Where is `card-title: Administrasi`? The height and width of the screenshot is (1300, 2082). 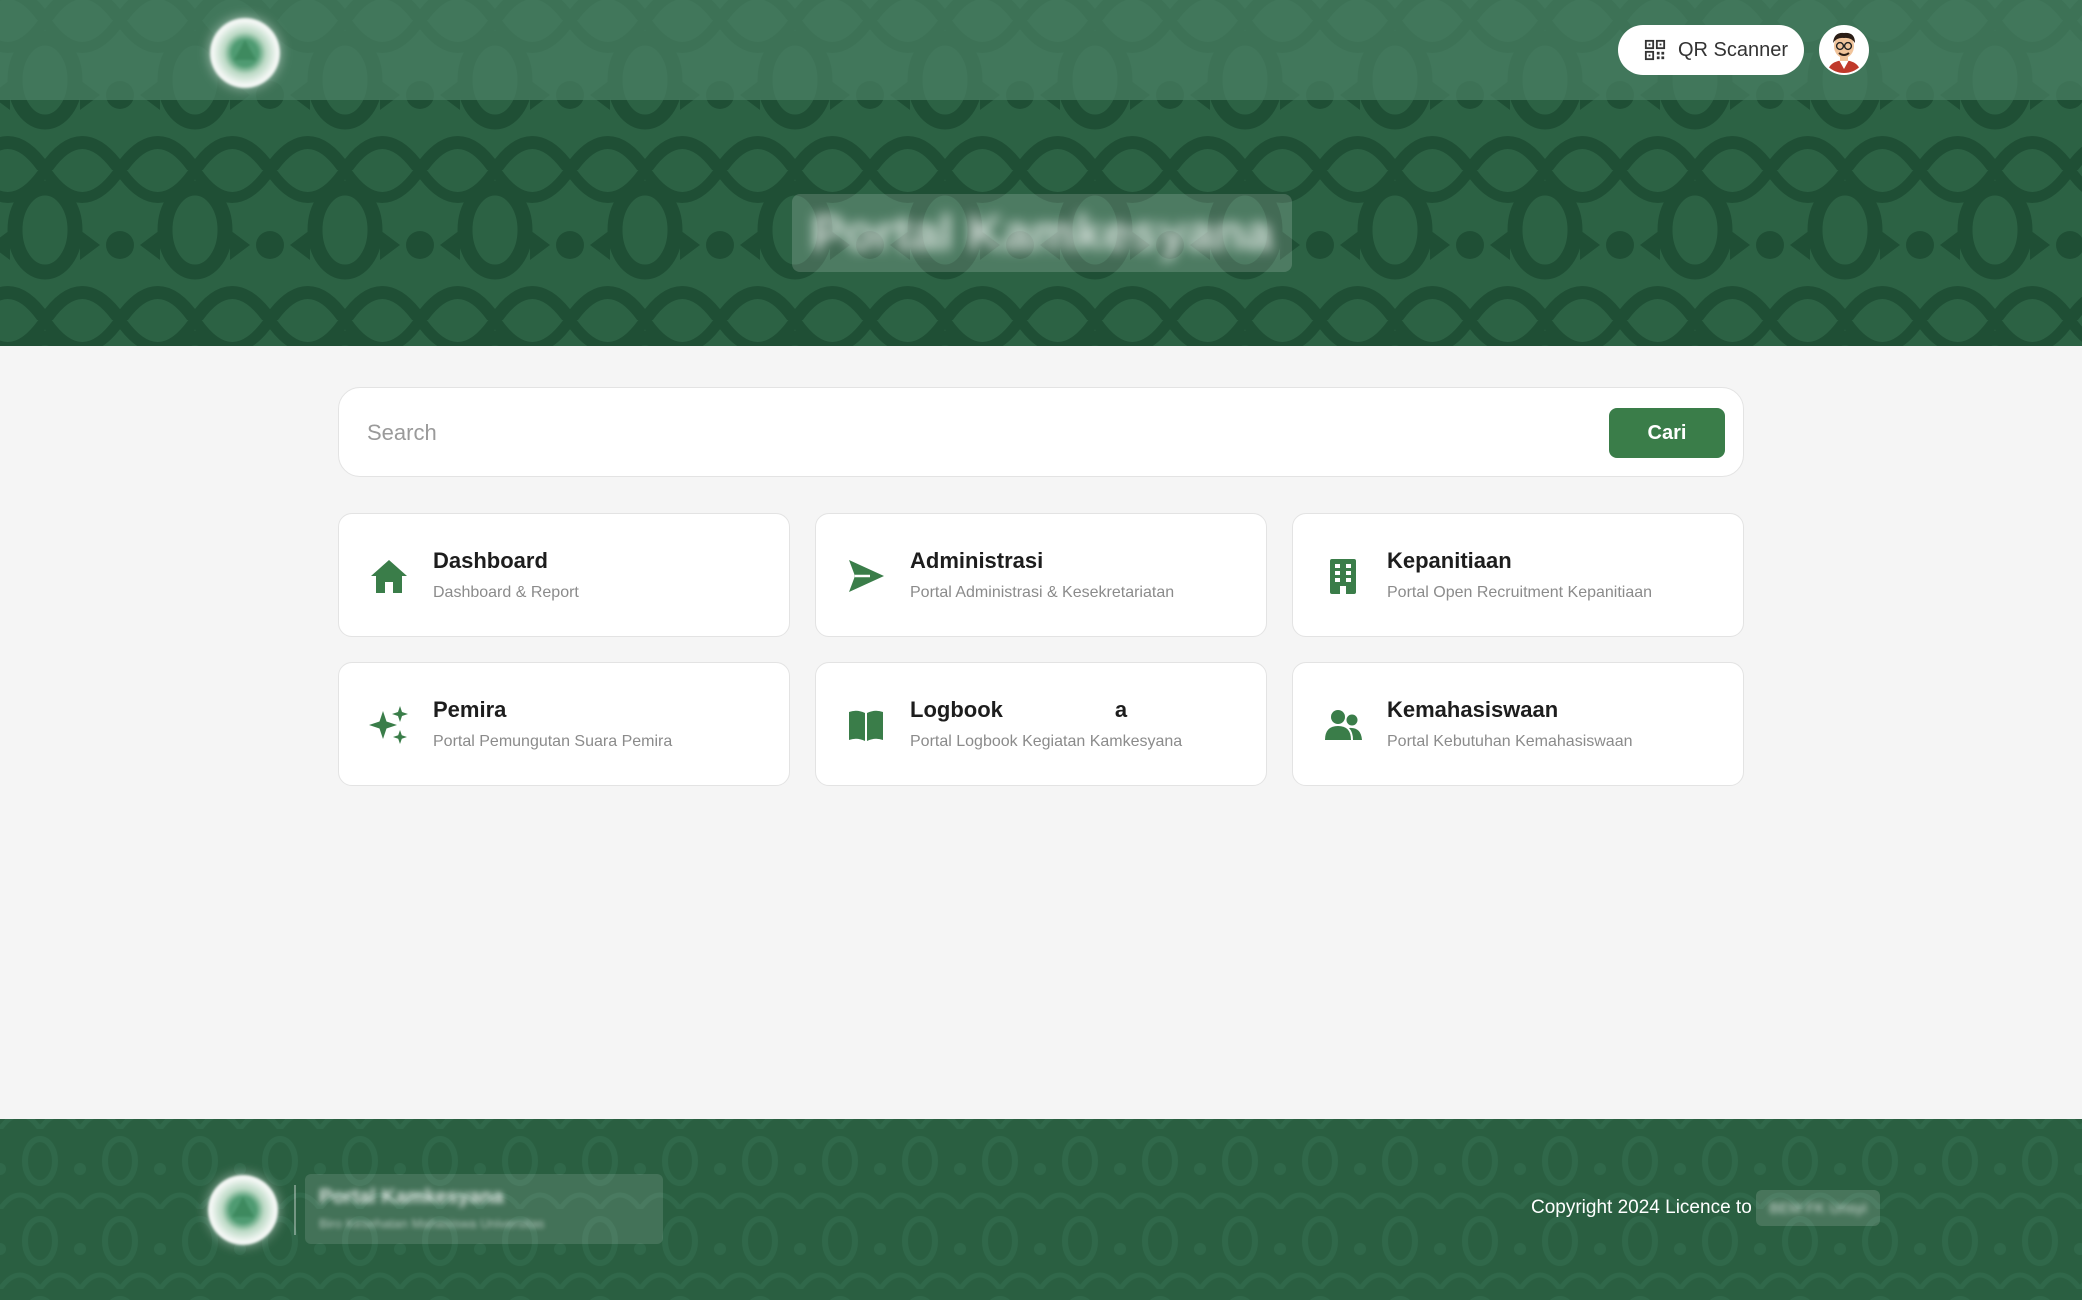
card-title: Administrasi is located at coordinates (977, 560).